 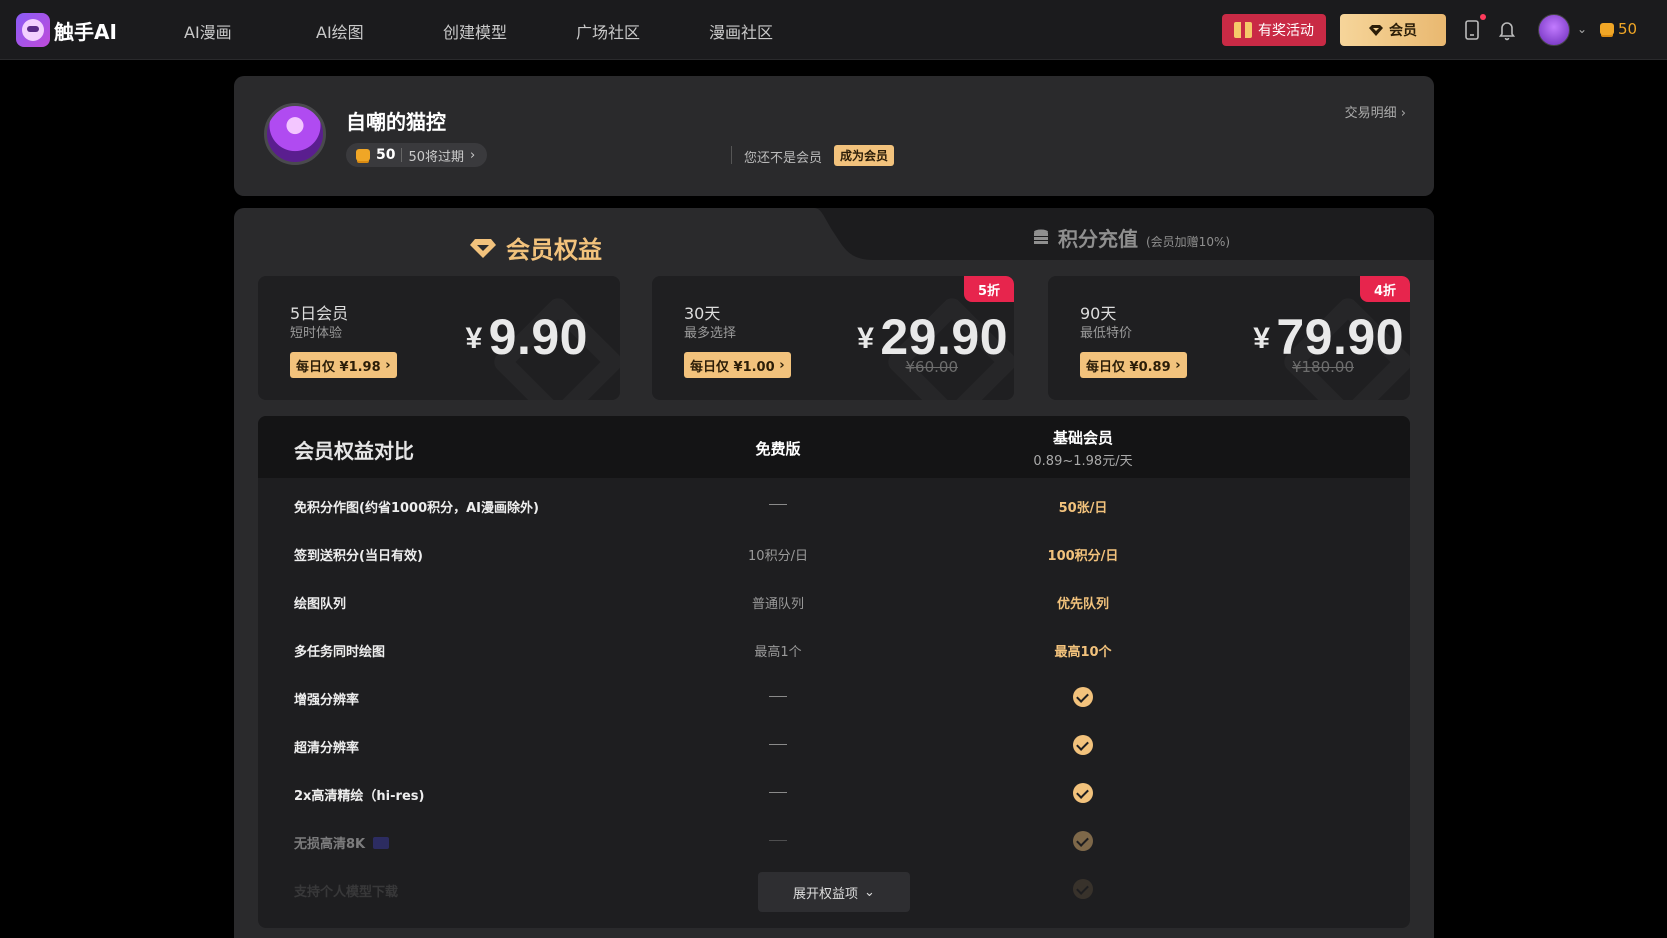 I want to click on benefit-label: 支持个人模型下载, so click(x=346, y=892).